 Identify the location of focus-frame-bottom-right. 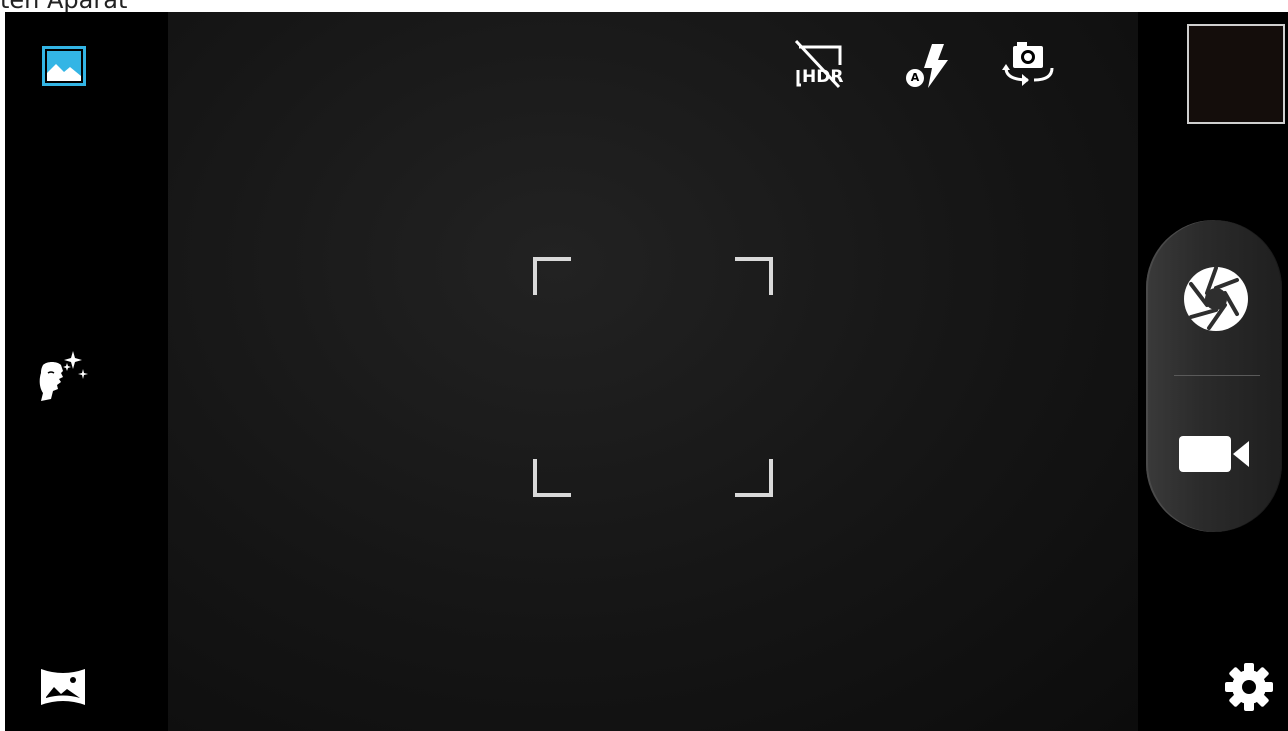
(754, 478).